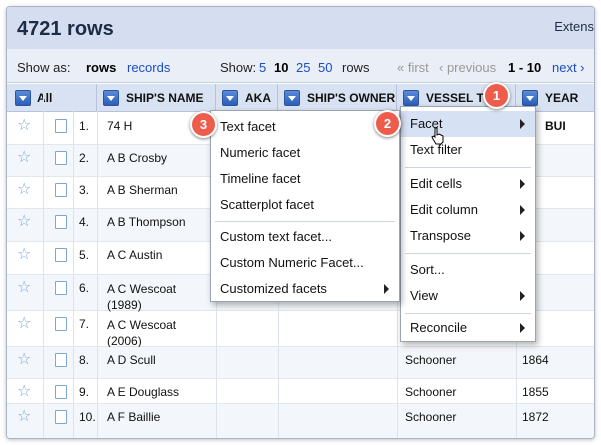  I want to click on show-label: Show:, so click(238, 67).